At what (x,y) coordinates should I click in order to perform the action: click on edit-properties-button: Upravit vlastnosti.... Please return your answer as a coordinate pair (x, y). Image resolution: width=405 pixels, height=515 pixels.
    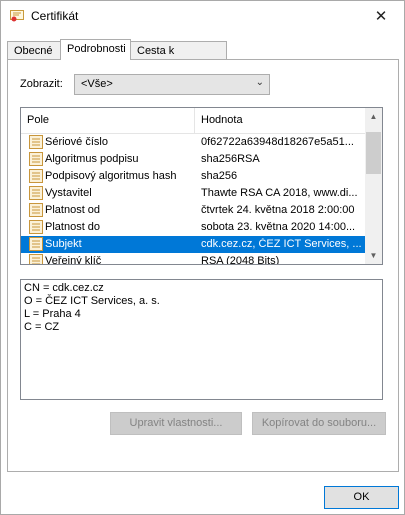
    Looking at the image, I should click on (176, 423).